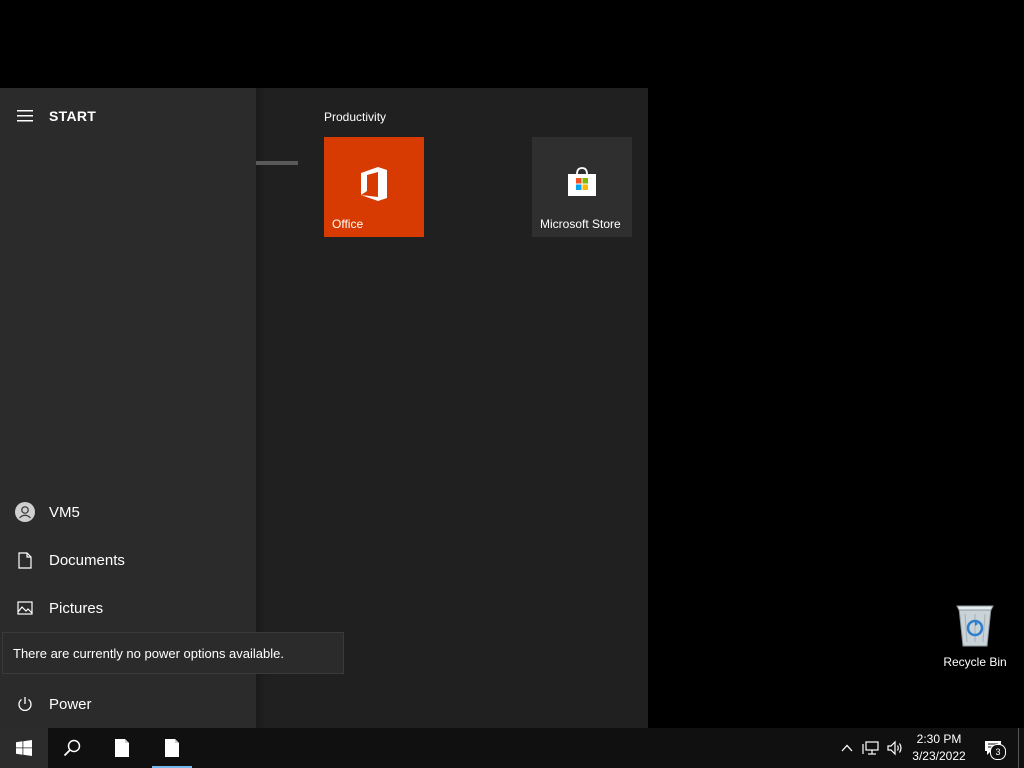 Image resolution: width=1024 pixels, height=768 pixels. What do you see at coordinates (939, 756) in the screenshot?
I see `clock-date: 3/23/2022` at bounding box center [939, 756].